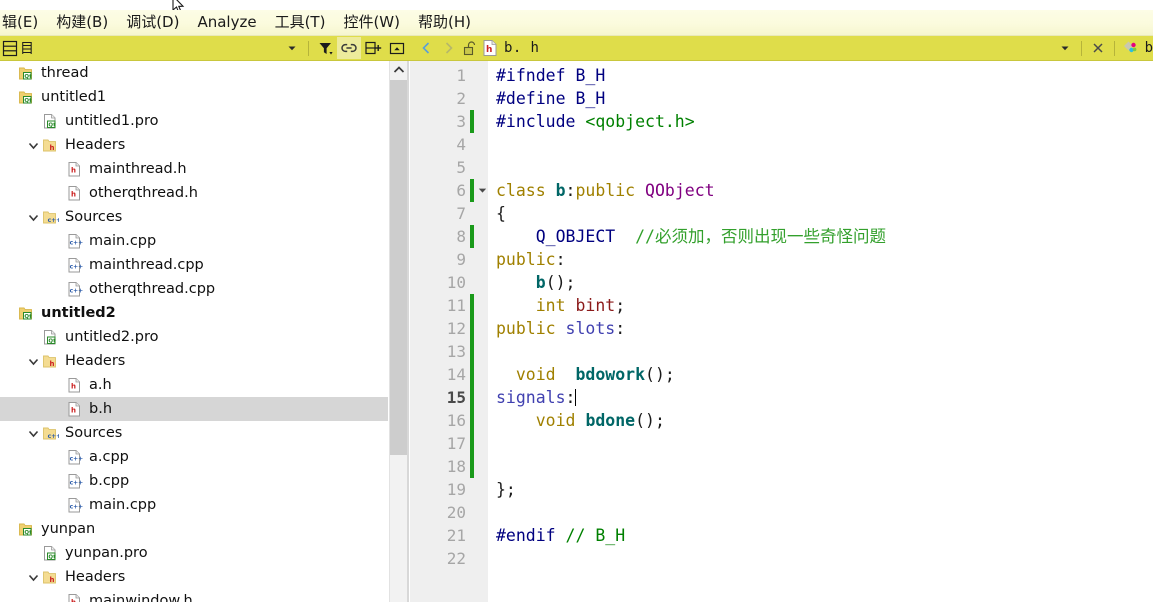 The width and height of the screenshot is (1153, 602). I want to click on code-line: 16 void bdone();, so click(781, 420).